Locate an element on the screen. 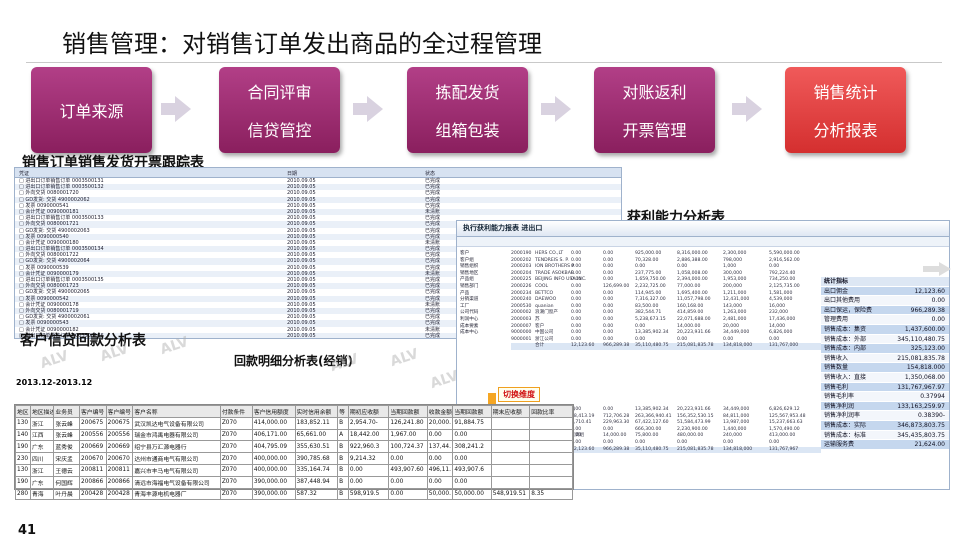 This screenshot has height=540, width=960. column-header: 日期 is located at coordinates (292, 174).